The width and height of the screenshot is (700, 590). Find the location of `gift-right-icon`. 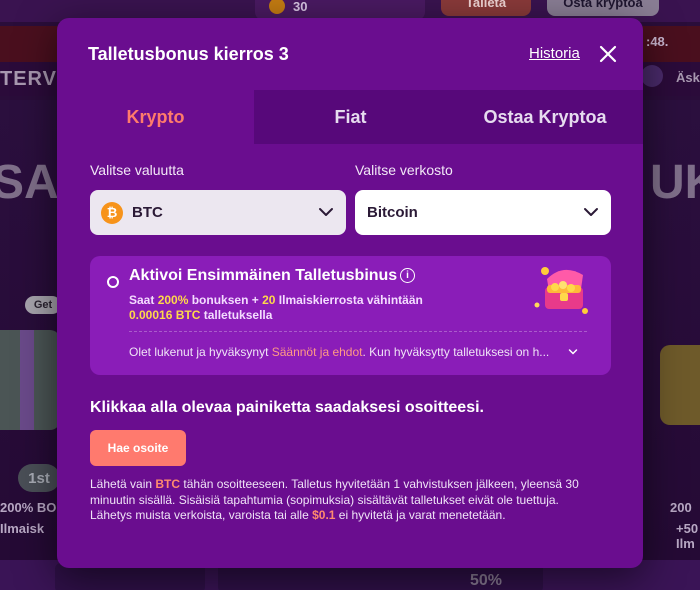

gift-right-icon is located at coordinates (680, 385).